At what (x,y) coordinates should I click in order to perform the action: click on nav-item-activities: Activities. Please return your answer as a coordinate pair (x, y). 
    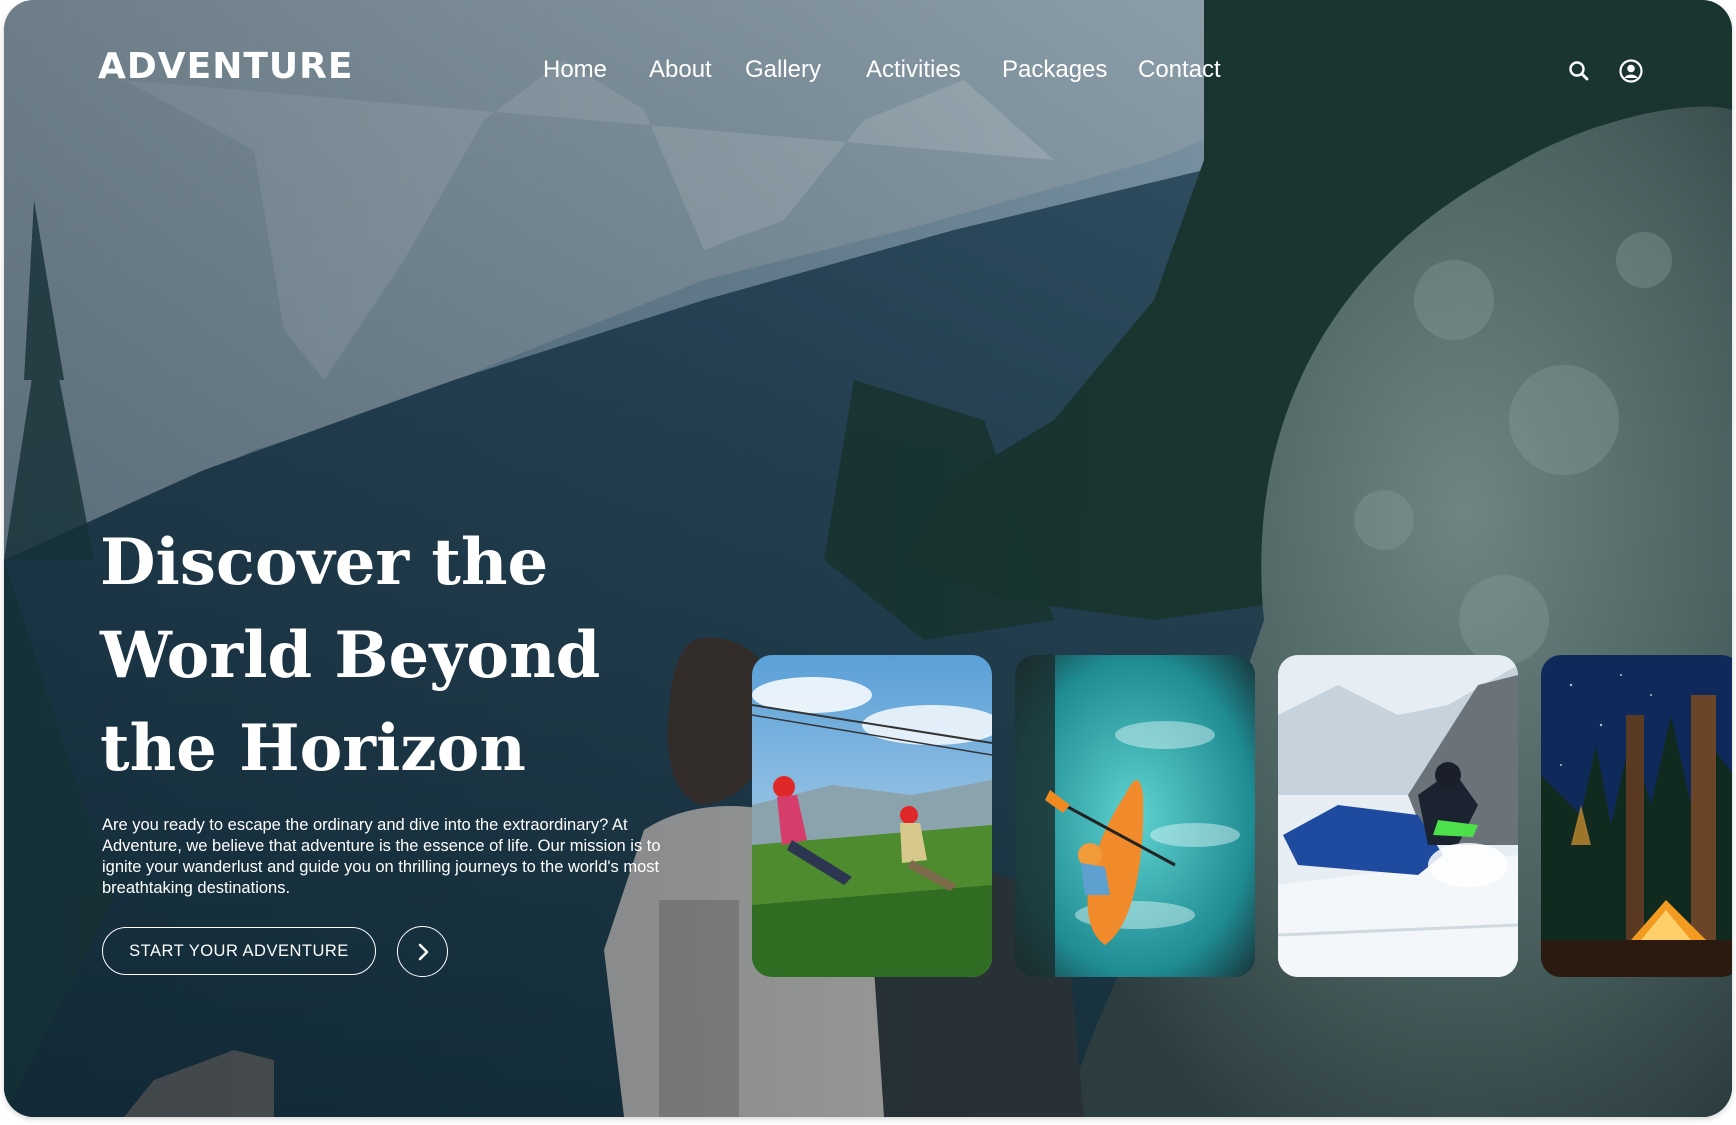
    Looking at the image, I should click on (913, 70).